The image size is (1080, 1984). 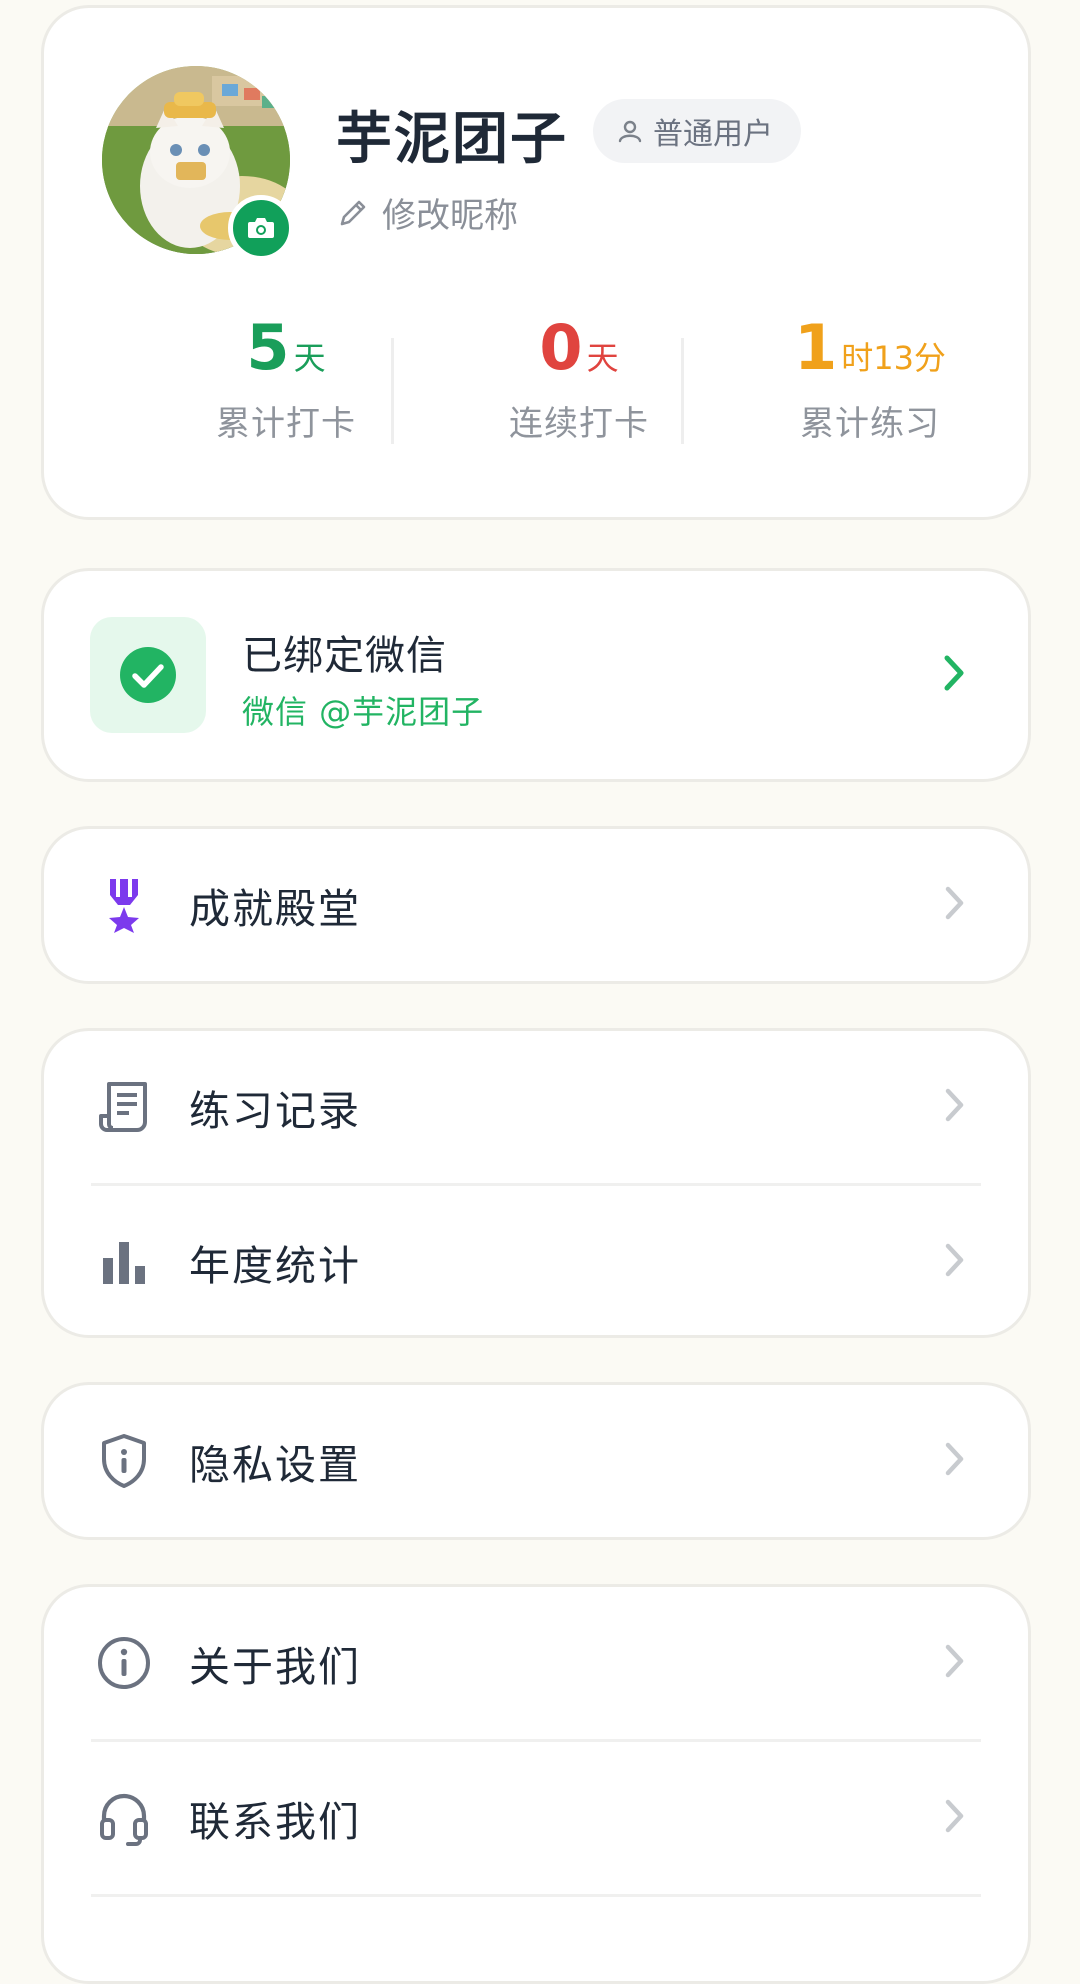 What do you see at coordinates (870, 424) in the screenshot?
I see `stat-label: 累计练习` at bounding box center [870, 424].